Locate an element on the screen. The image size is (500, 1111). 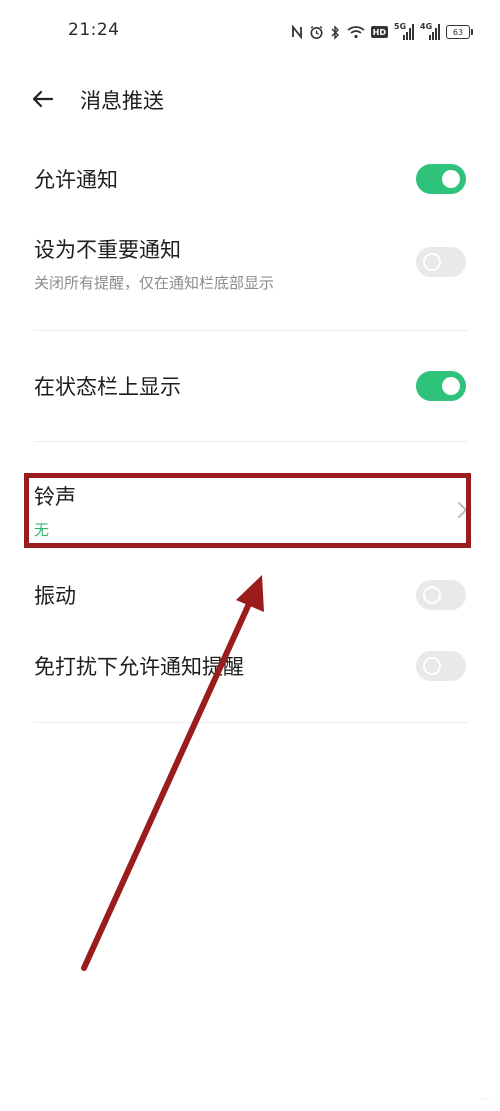
setting-label: 免打扰下允许通知提醒 is located at coordinates (139, 667).